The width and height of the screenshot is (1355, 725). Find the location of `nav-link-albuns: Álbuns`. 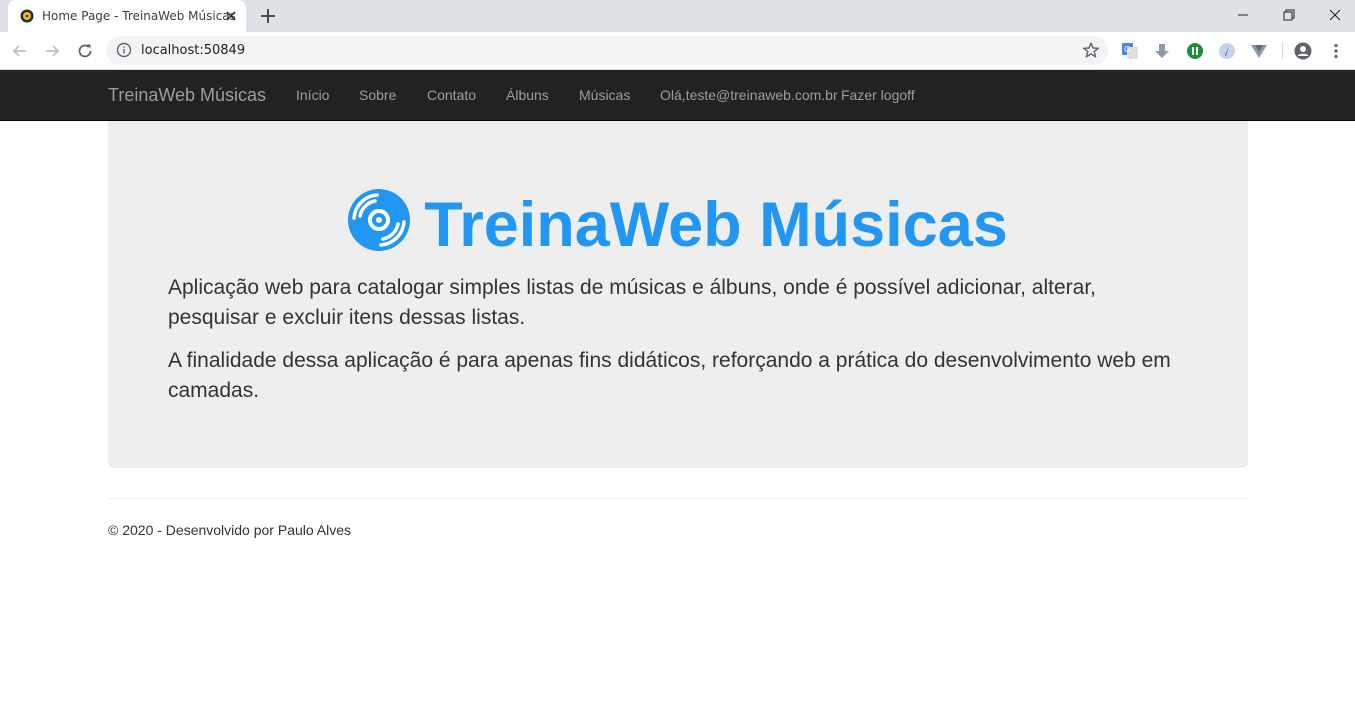

nav-link-albuns: Álbuns is located at coordinates (527, 95).